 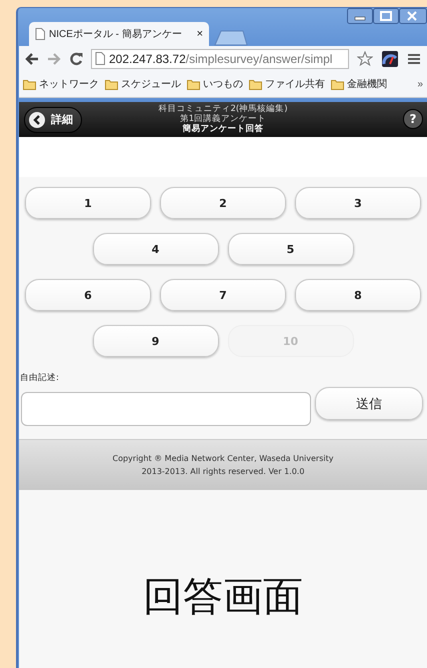 I want to click on help-button: ?, so click(x=413, y=119).